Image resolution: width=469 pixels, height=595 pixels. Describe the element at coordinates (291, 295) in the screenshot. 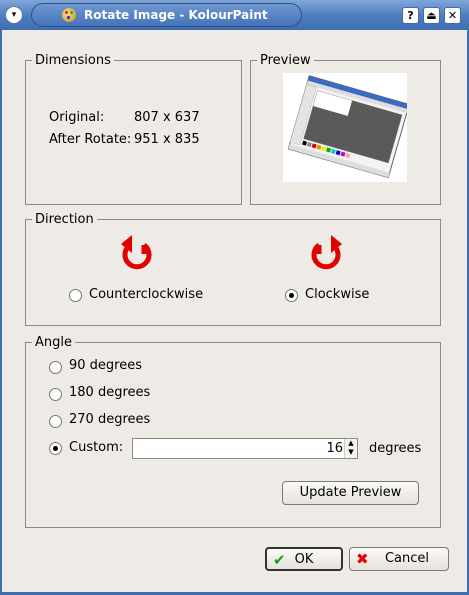

I see `clockwise-radio` at that location.